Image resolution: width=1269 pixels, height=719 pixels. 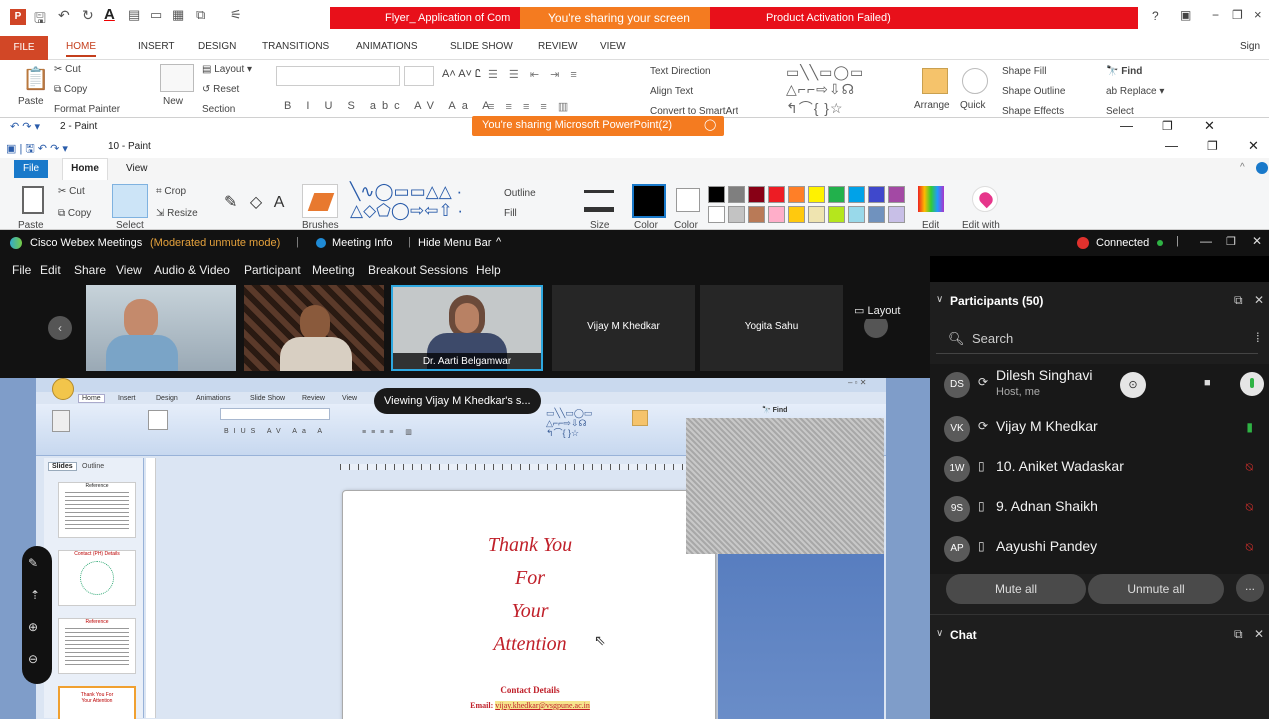 What do you see at coordinates (1016, 589) in the screenshot?
I see `mute-all-button: Mute all` at bounding box center [1016, 589].